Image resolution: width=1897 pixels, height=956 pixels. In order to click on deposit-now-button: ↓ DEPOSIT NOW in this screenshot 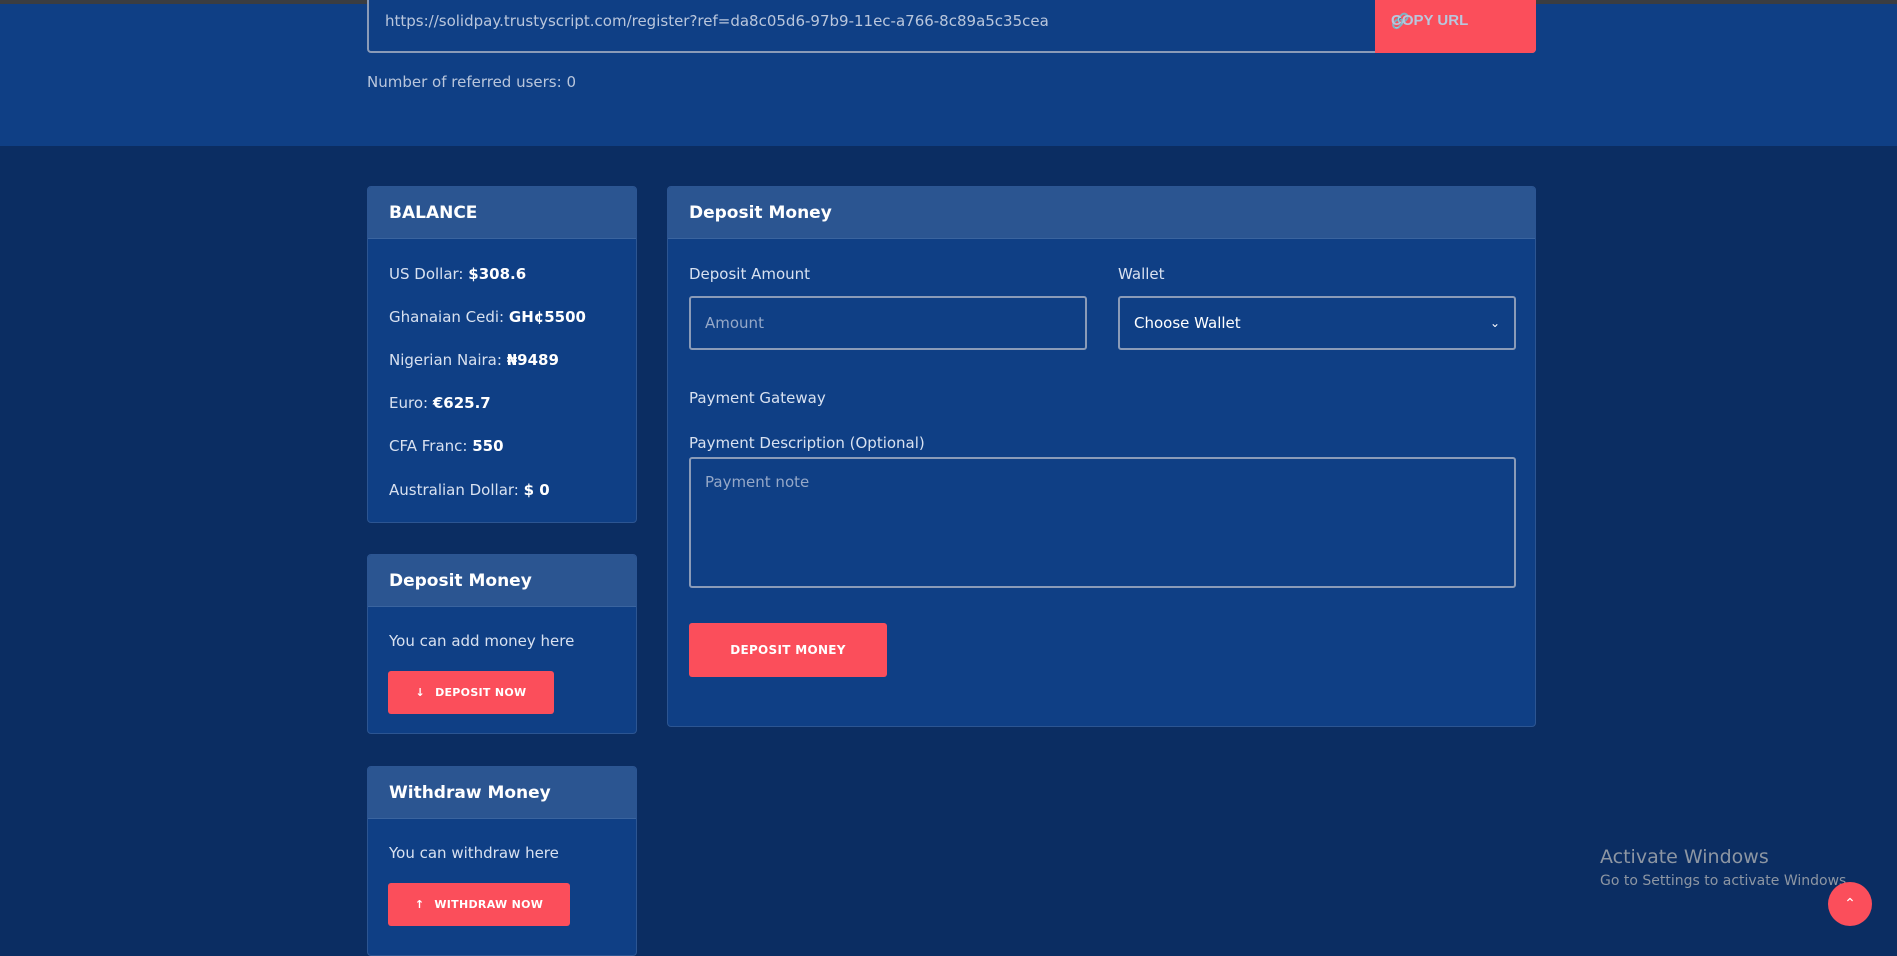, I will do `click(471, 692)`.